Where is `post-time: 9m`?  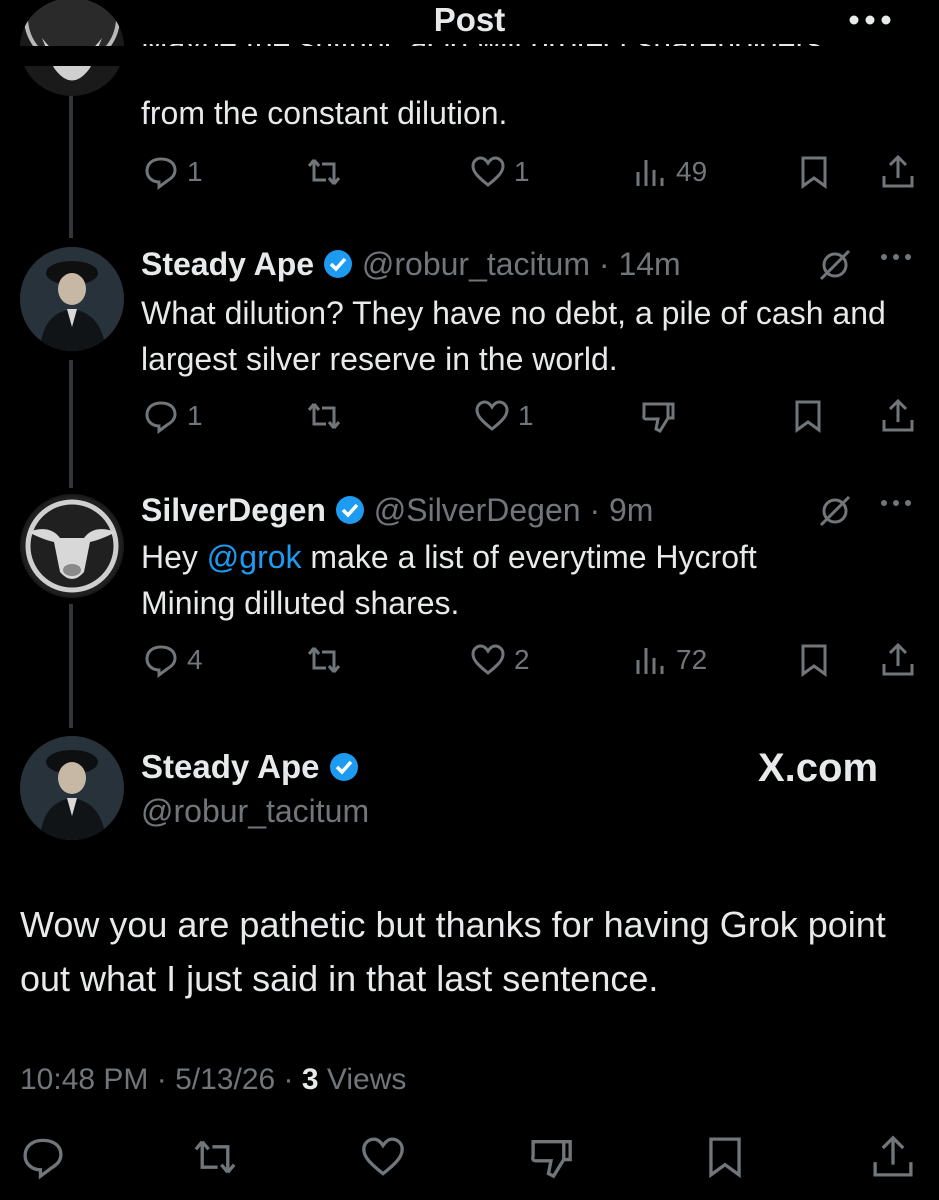
post-time: 9m is located at coordinates (631, 510).